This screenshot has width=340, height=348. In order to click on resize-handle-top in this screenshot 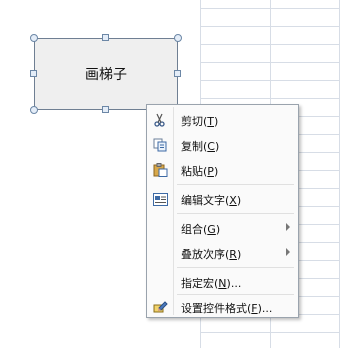, I will do `click(105, 37)`.